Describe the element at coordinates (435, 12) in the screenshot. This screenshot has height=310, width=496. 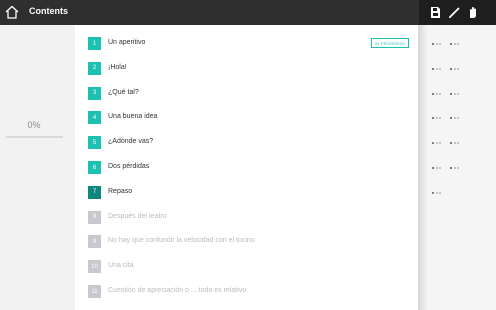
I see `save-icon` at that location.